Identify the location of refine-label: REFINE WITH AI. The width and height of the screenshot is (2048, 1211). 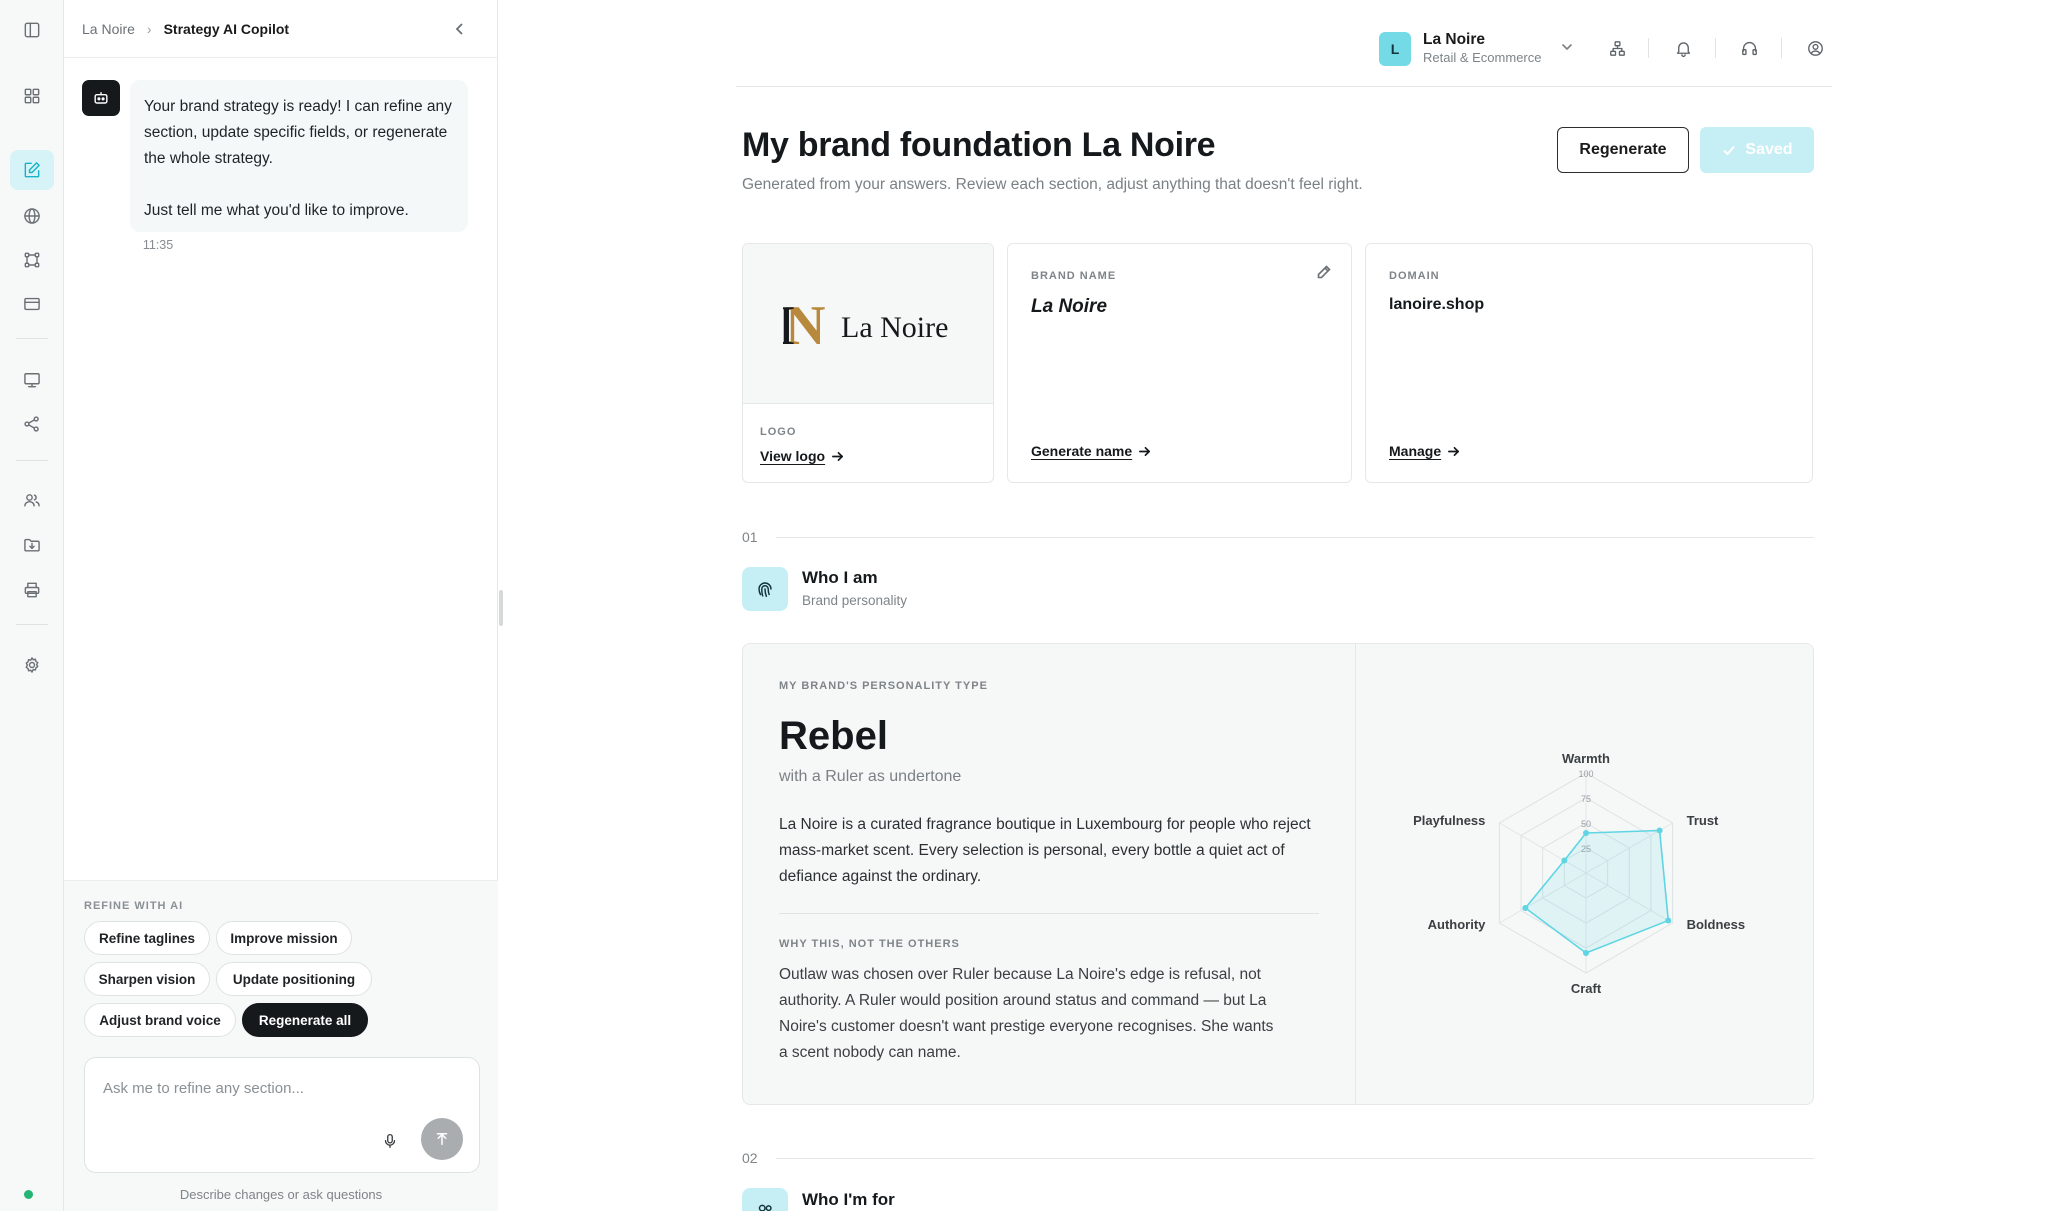
(134, 906).